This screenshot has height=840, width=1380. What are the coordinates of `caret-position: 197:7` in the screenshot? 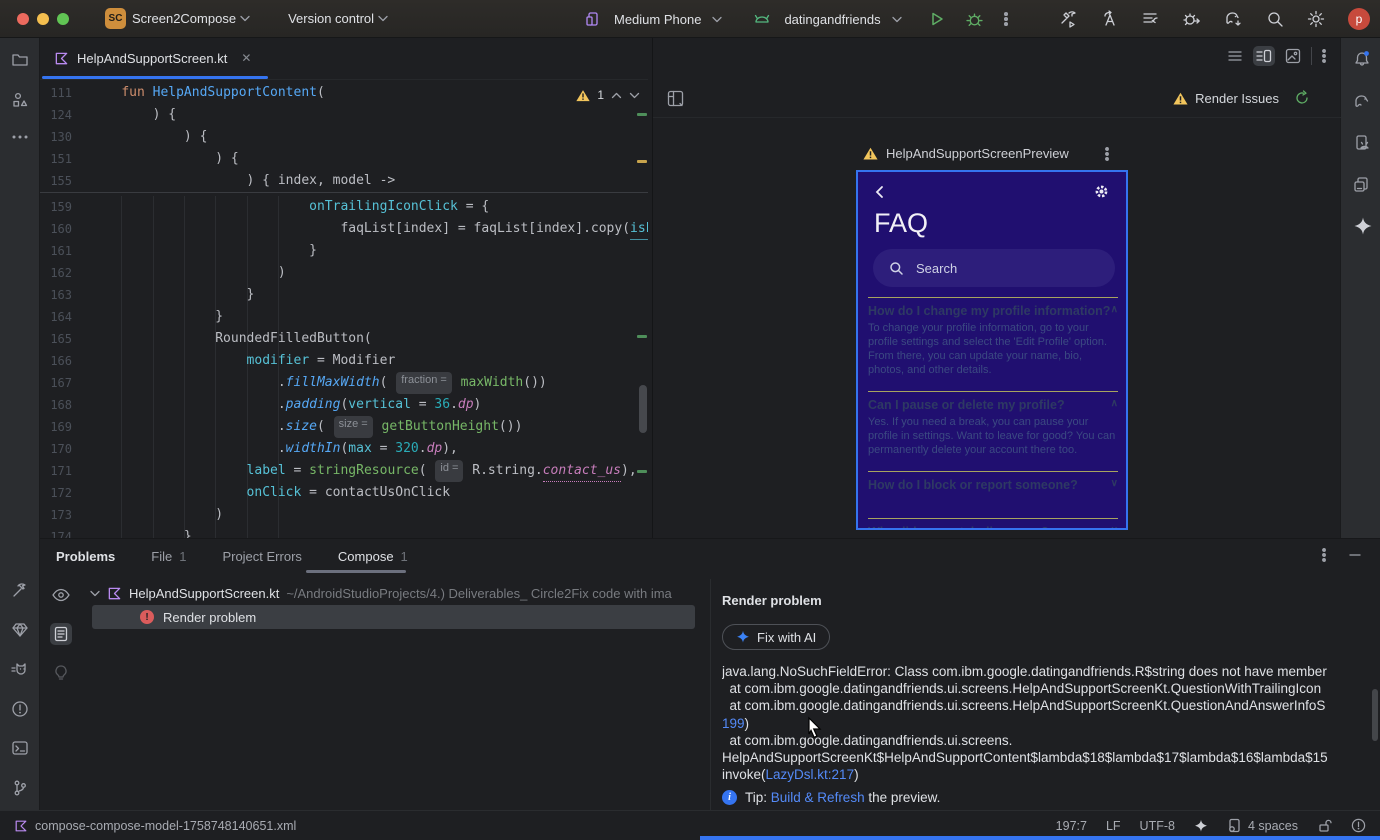 It's located at (1071, 826).